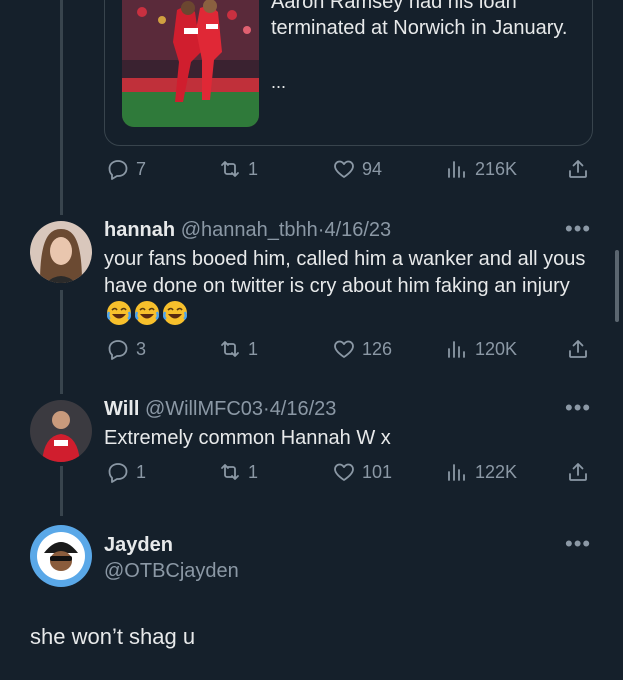  Describe the element at coordinates (112, 637) in the screenshot. I see `composer-reply-text: she won’t shag u` at that location.